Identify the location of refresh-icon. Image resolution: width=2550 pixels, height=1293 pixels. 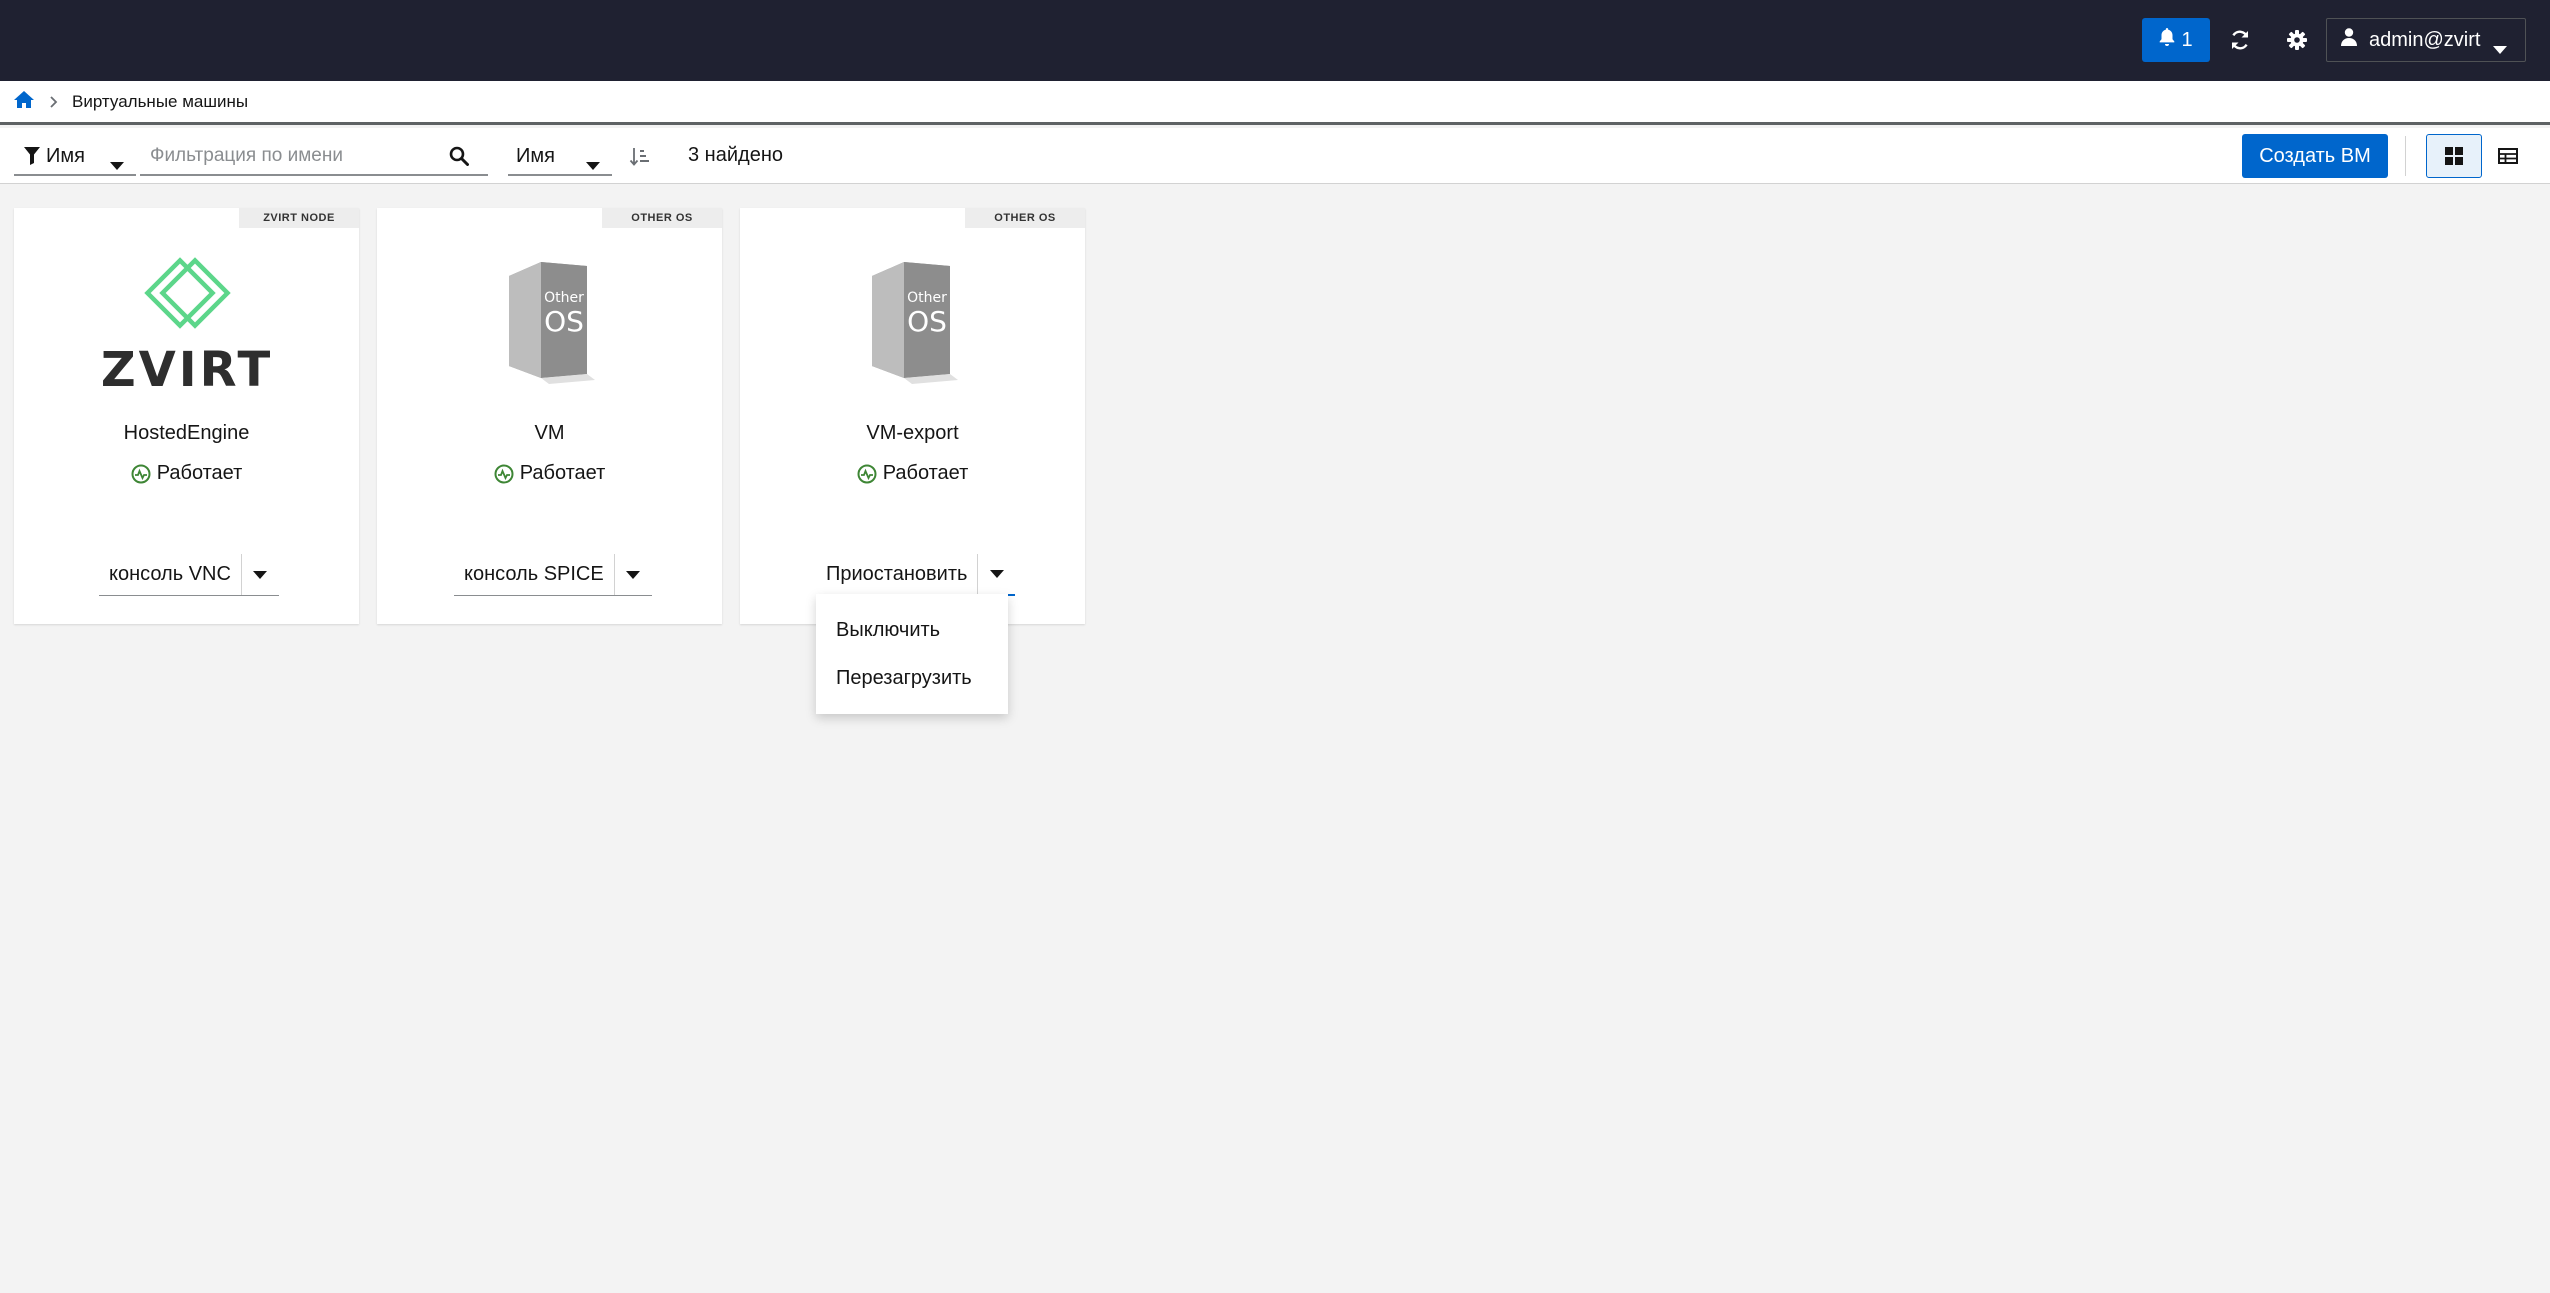
(2240, 40).